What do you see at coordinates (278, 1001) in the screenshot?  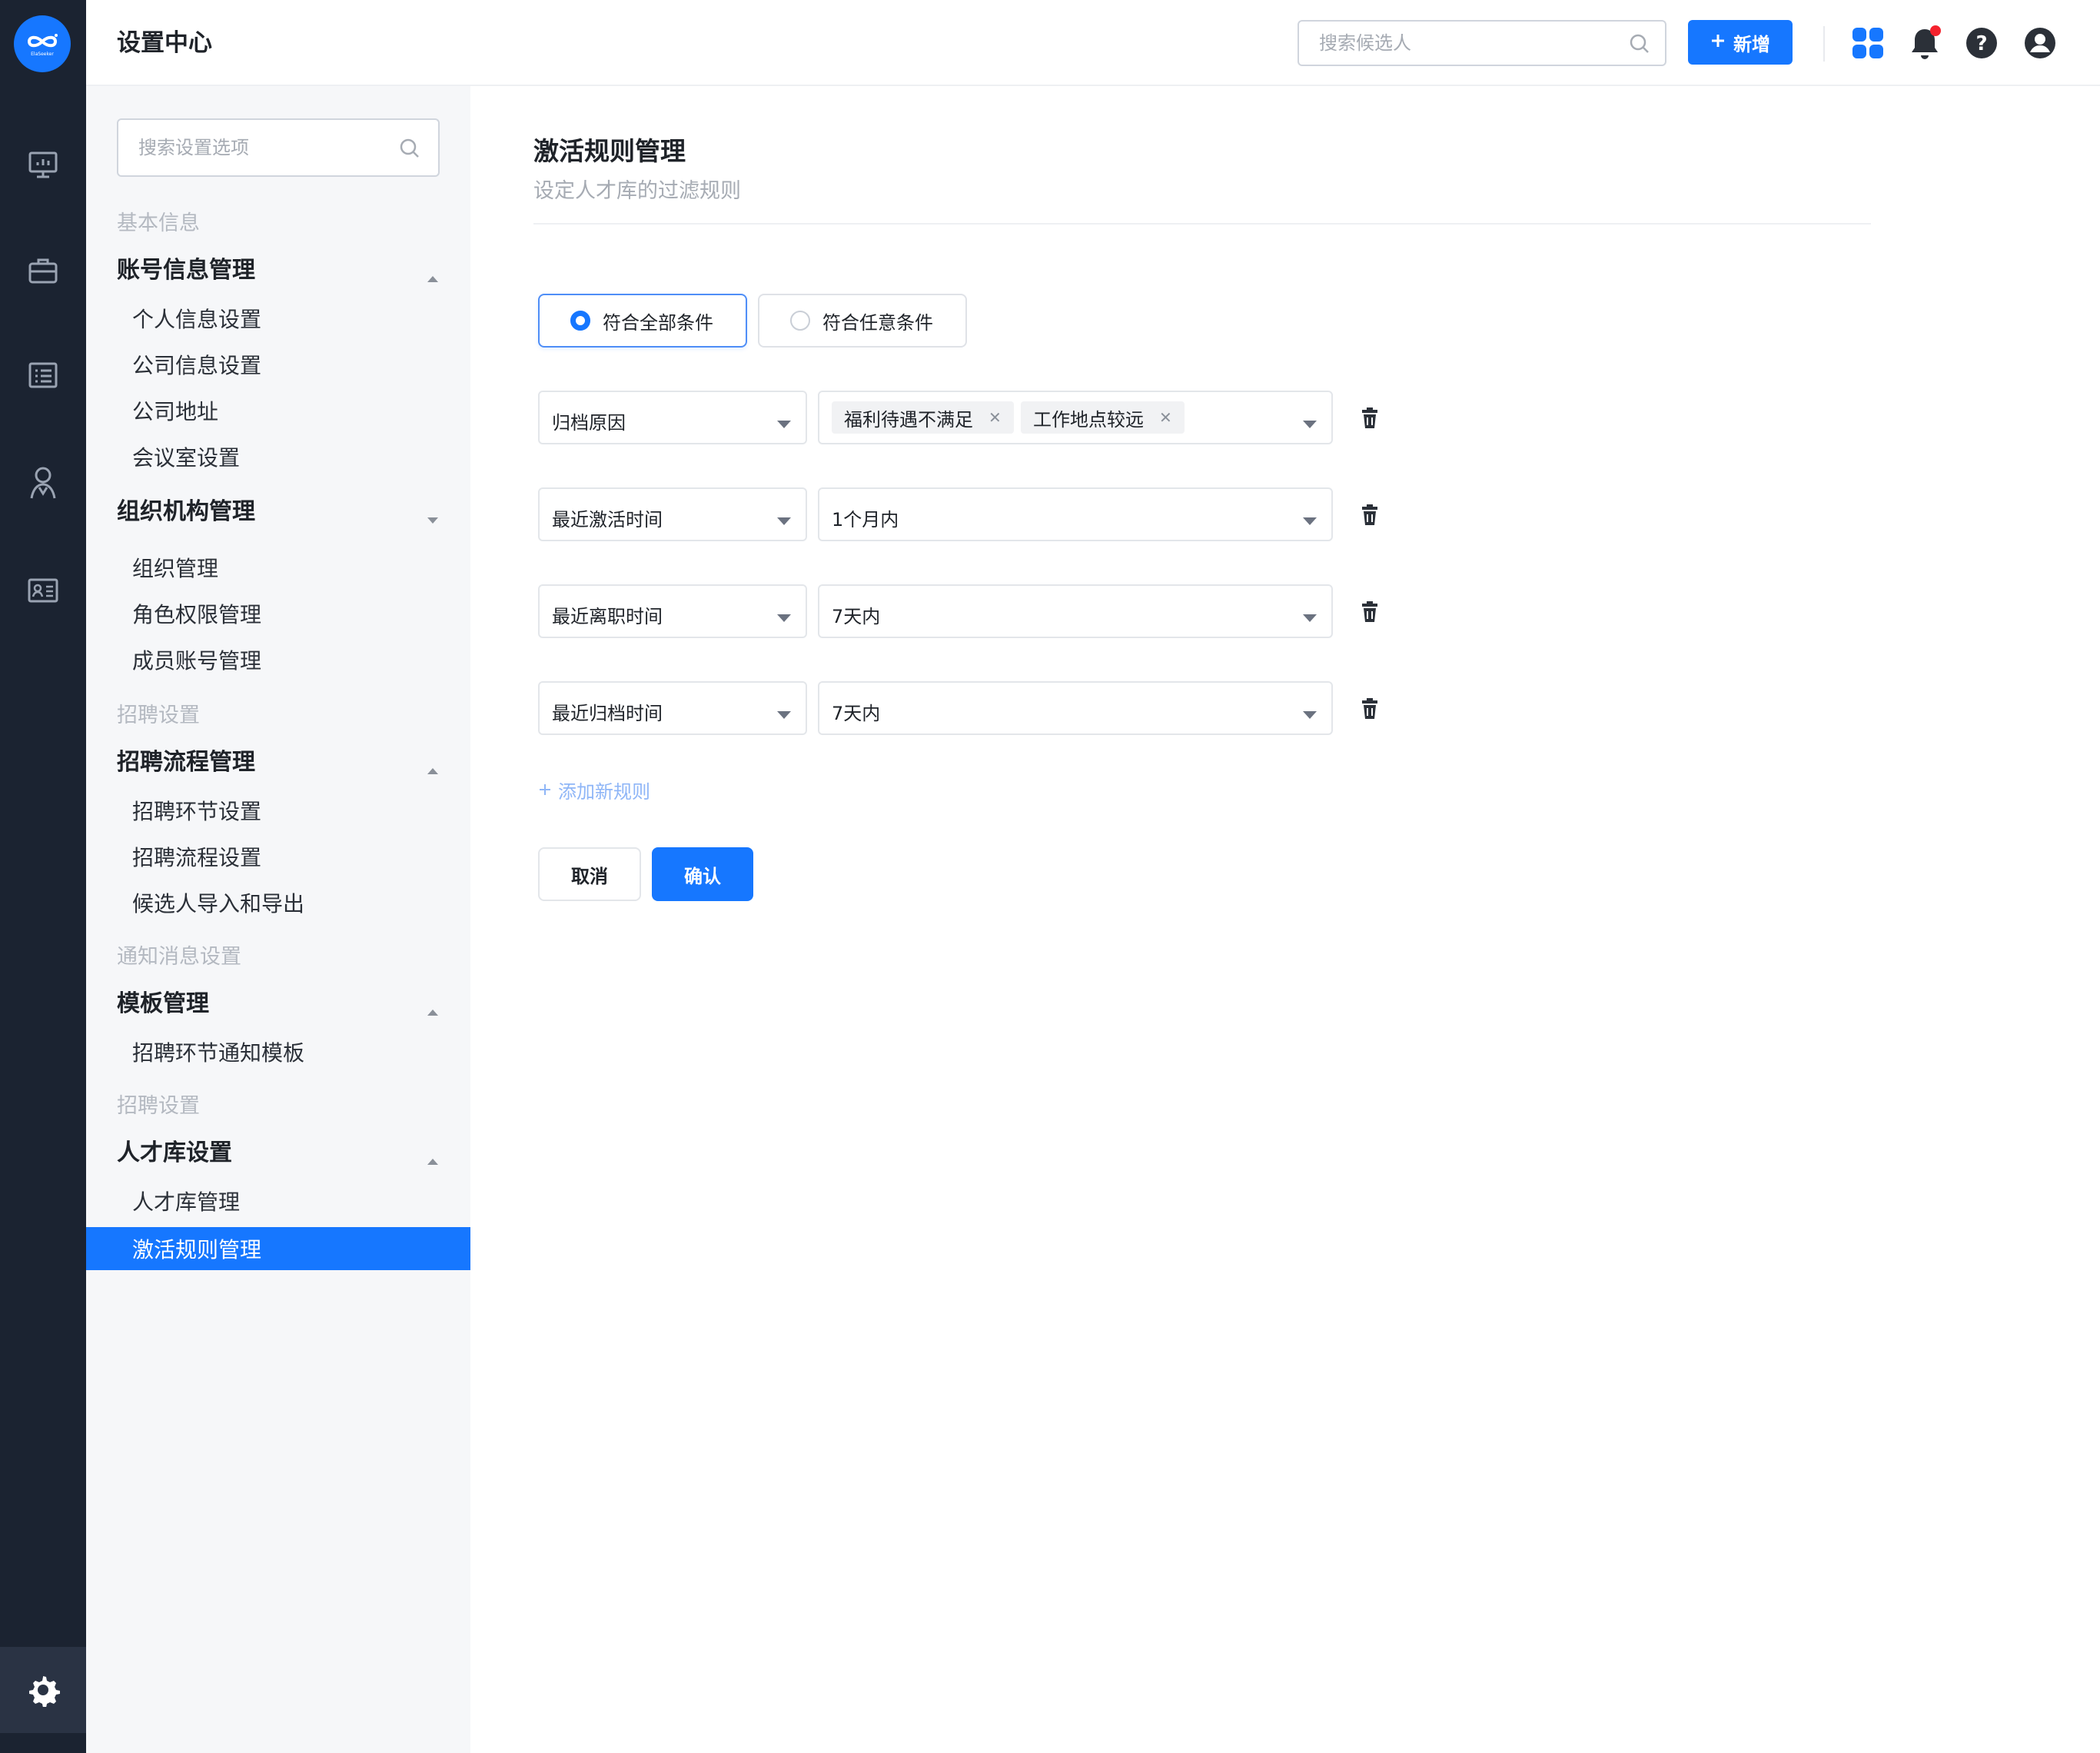 I see `group-template-management: 模板管理` at bounding box center [278, 1001].